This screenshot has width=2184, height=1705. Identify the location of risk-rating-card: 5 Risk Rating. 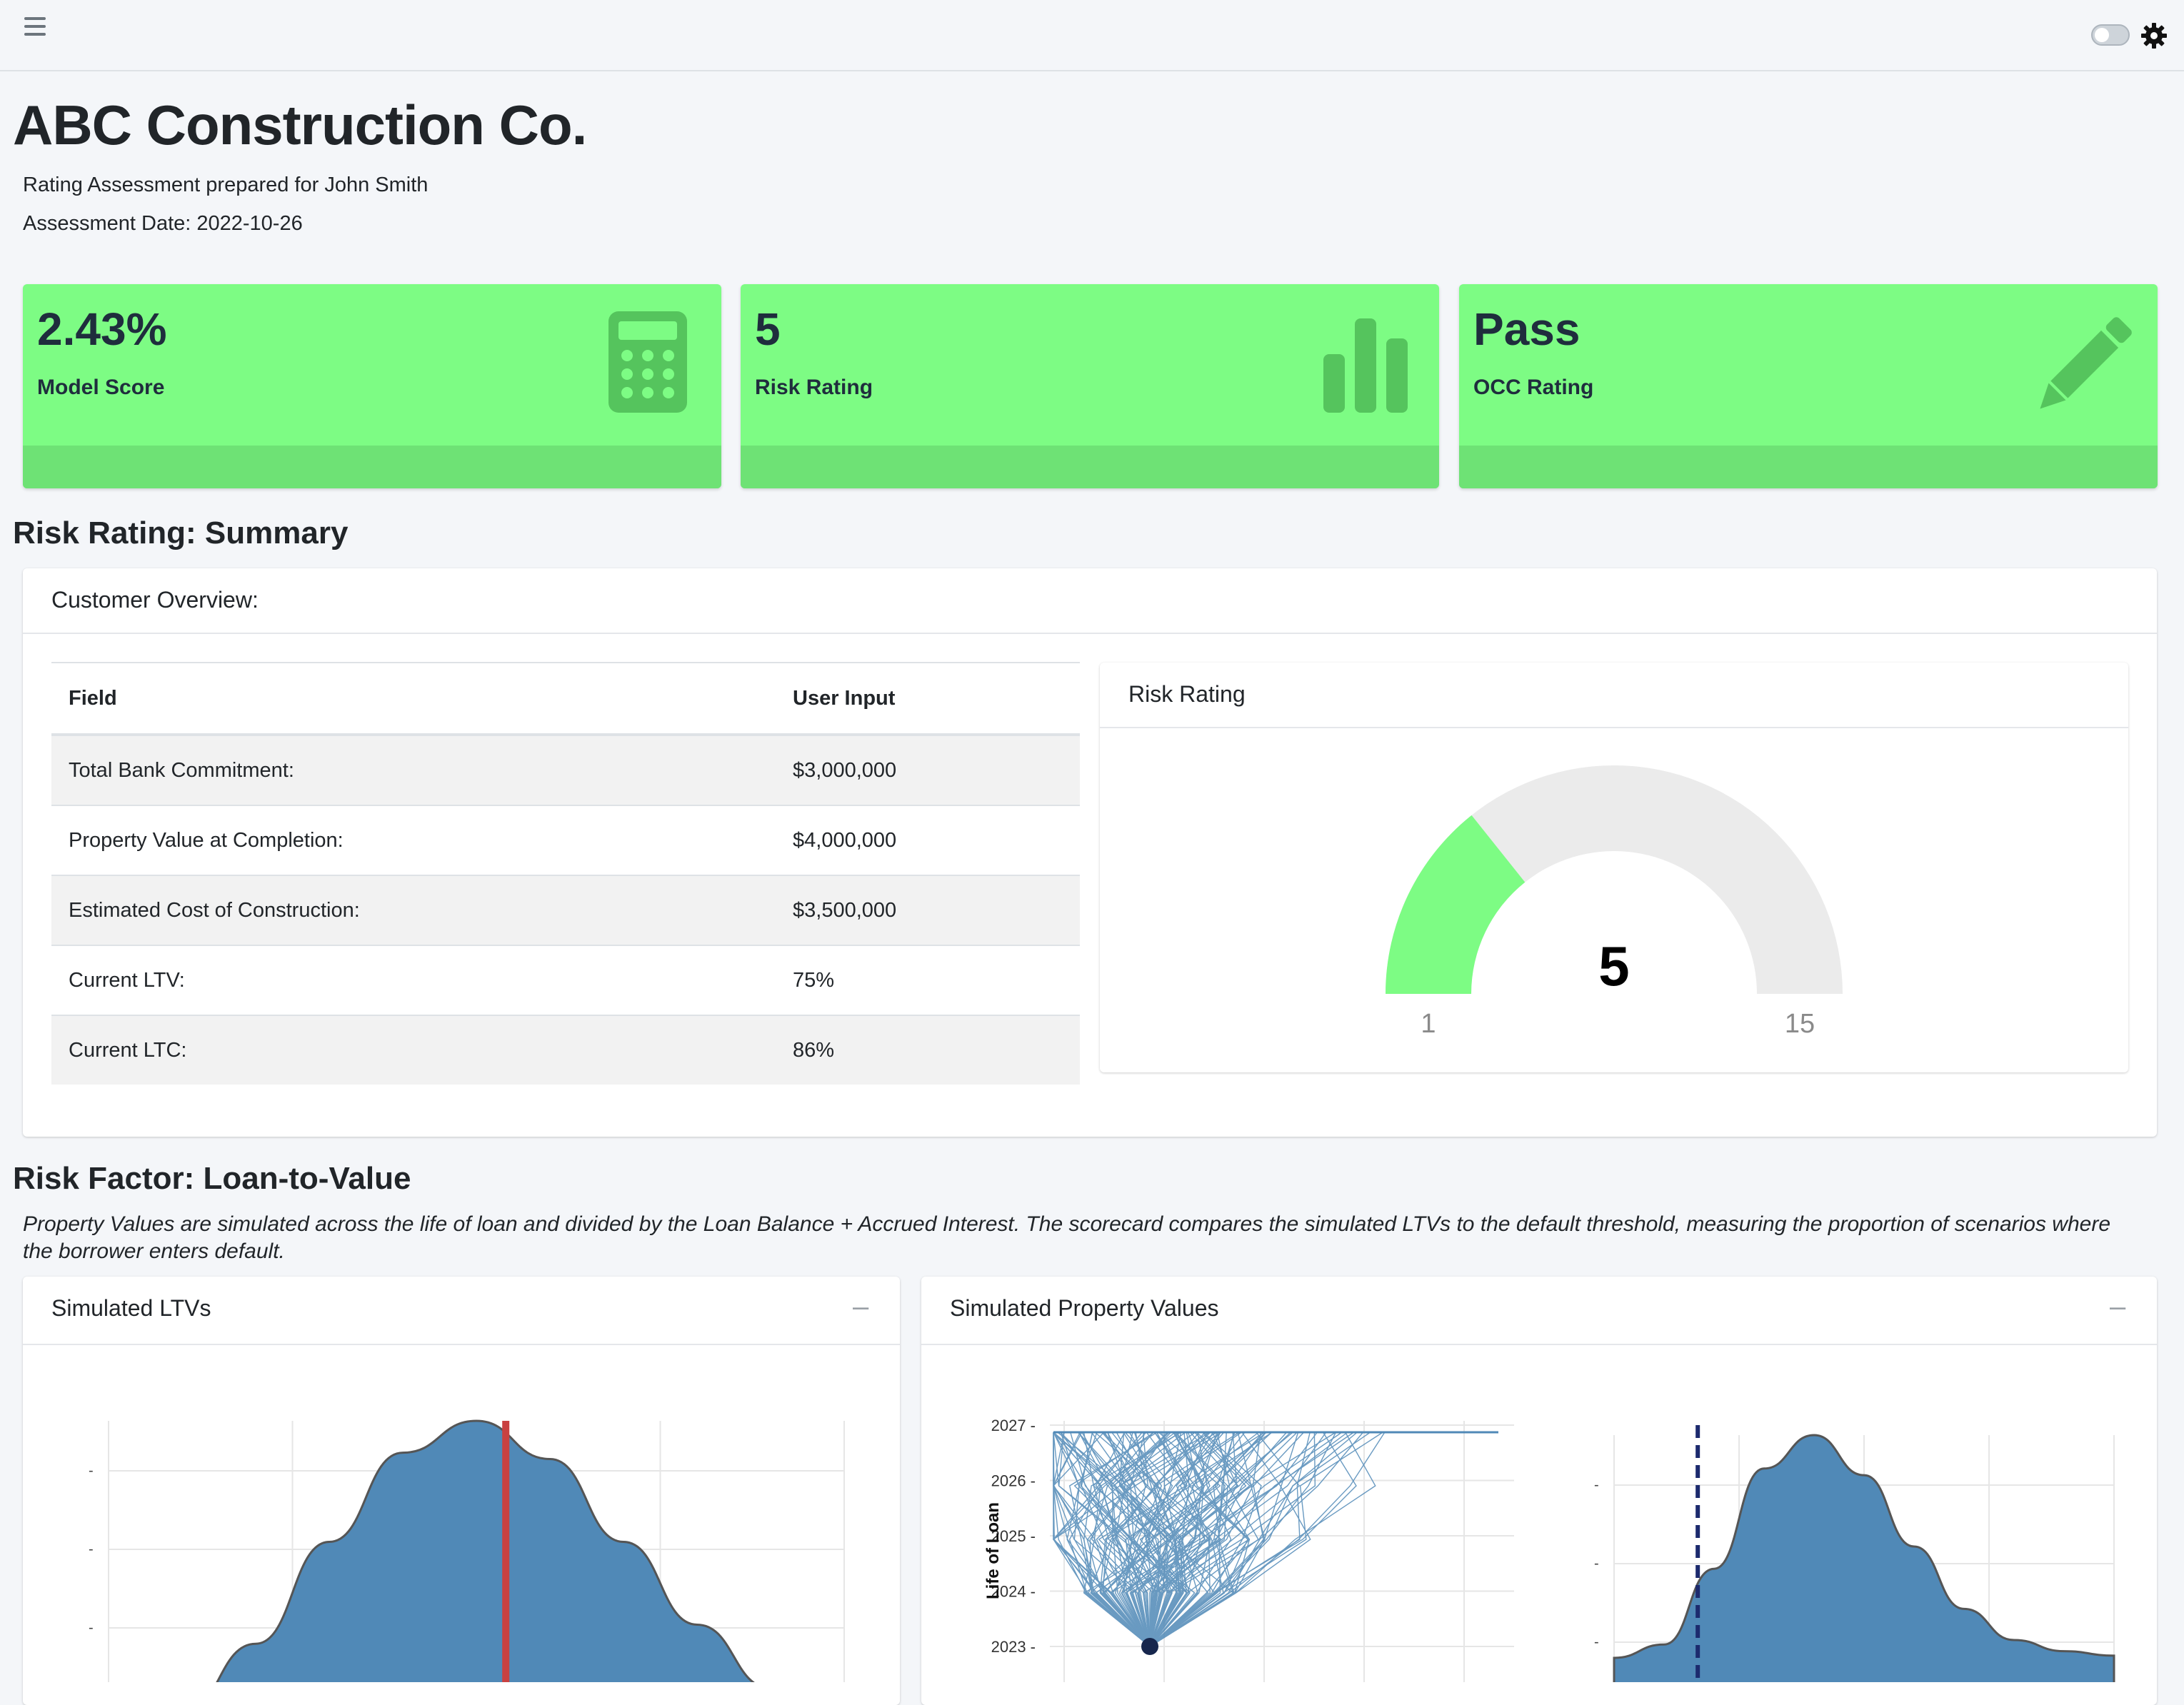
(1090, 386).